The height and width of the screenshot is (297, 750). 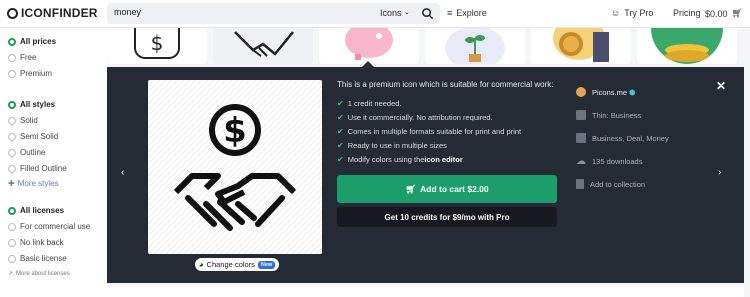 I want to click on nav-try-pro: ☺ Try Pro, so click(x=632, y=13).